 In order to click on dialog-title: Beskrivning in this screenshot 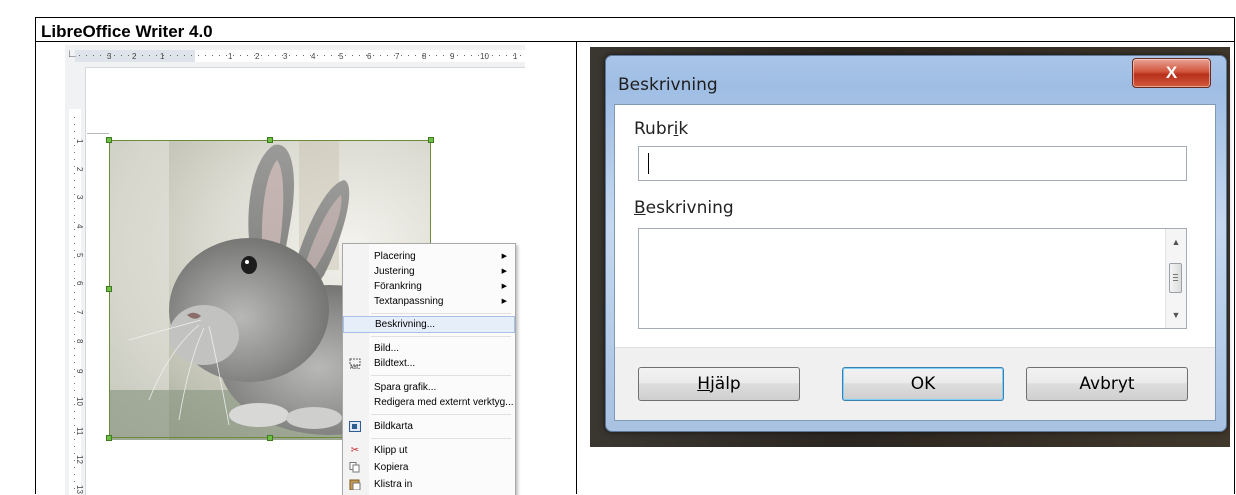, I will do `click(668, 85)`.